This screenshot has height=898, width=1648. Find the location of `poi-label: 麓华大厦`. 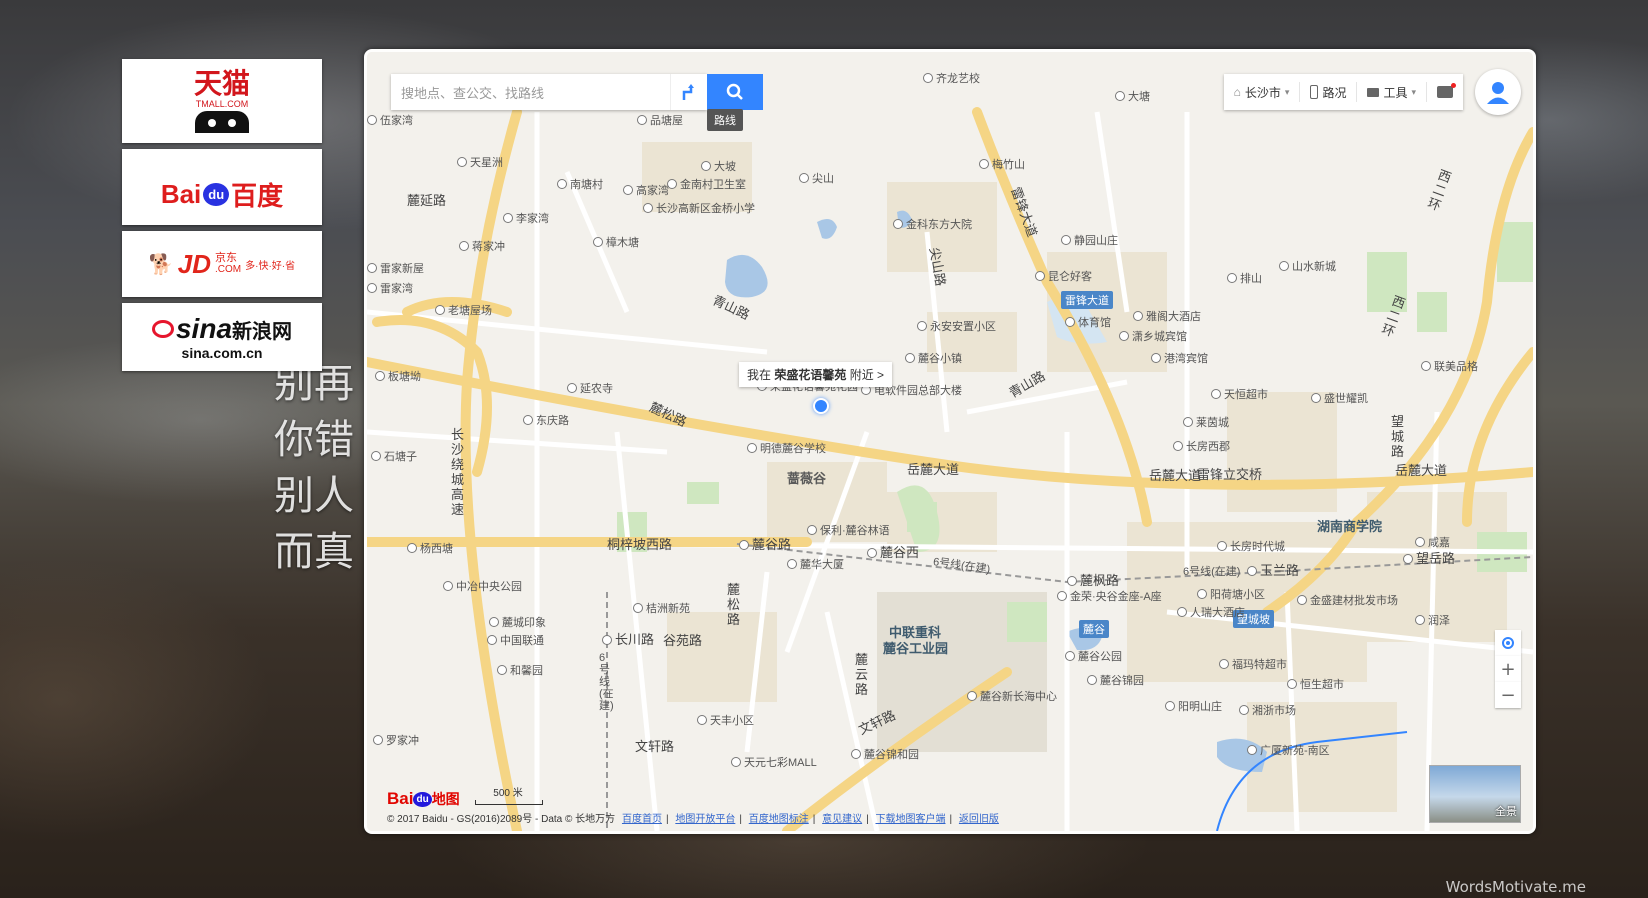

poi-label: 麓华大厦 is located at coordinates (815, 564).